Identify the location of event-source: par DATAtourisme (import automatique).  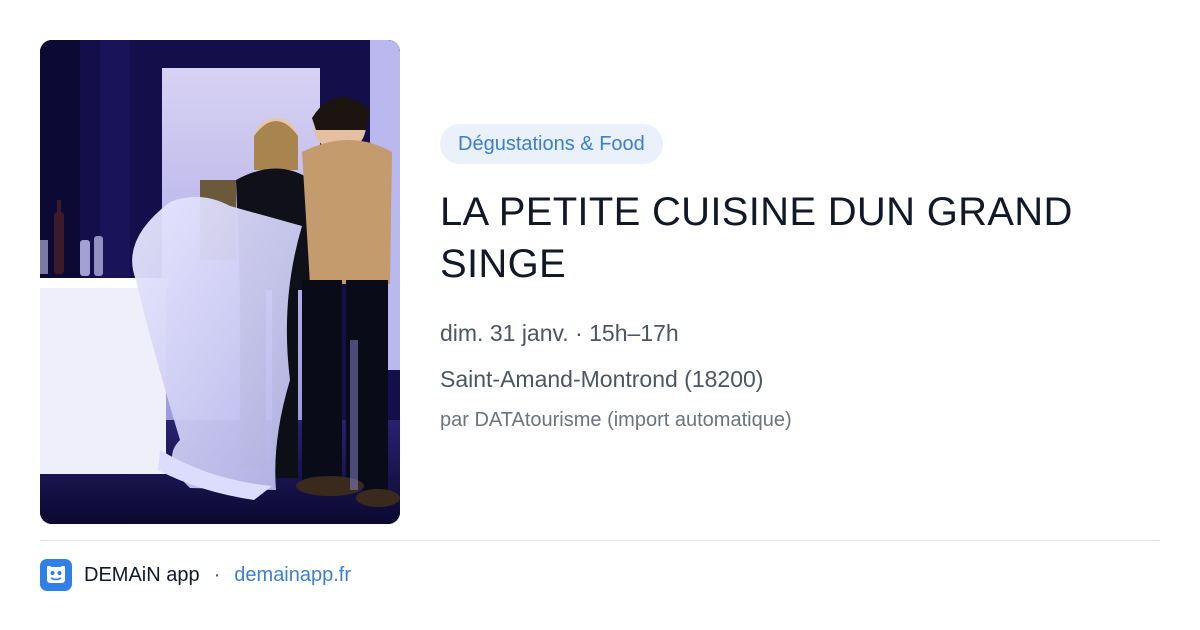
(616, 420).